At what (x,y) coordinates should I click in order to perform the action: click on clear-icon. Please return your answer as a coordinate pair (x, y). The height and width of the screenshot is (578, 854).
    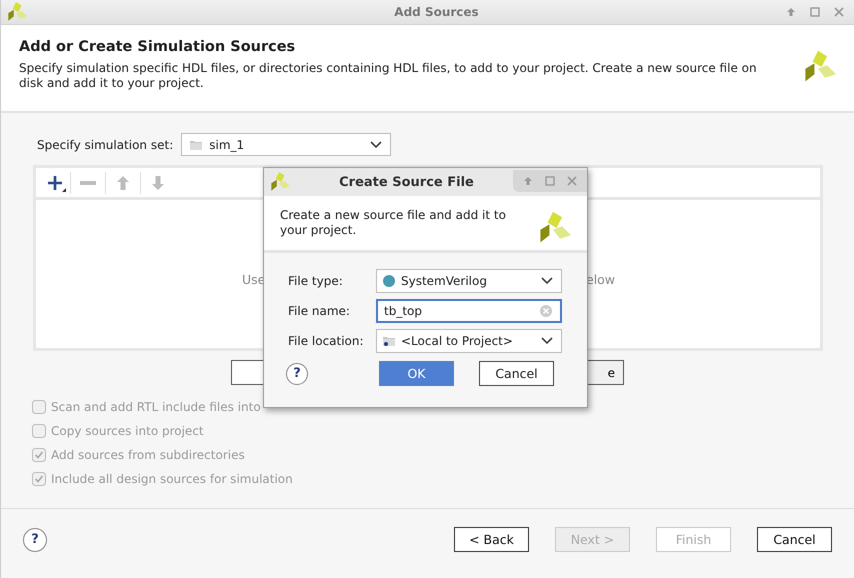
    Looking at the image, I should click on (546, 311).